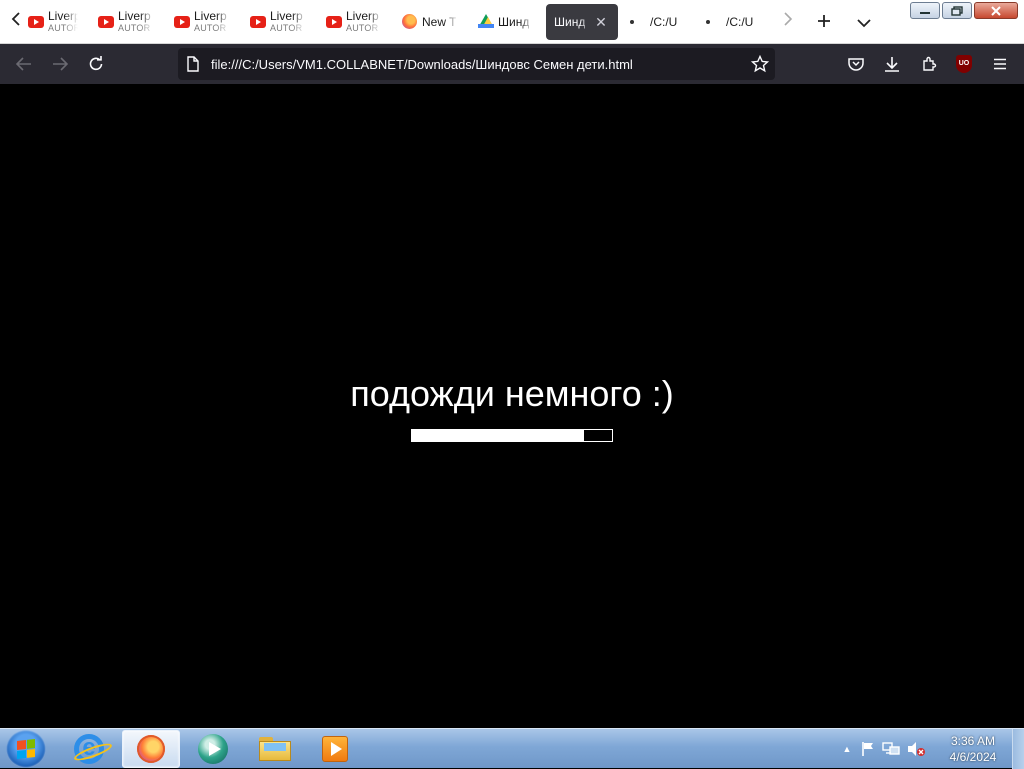 The width and height of the screenshot is (1024, 769). I want to click on windows-media-center-icon, so click(335, 749).